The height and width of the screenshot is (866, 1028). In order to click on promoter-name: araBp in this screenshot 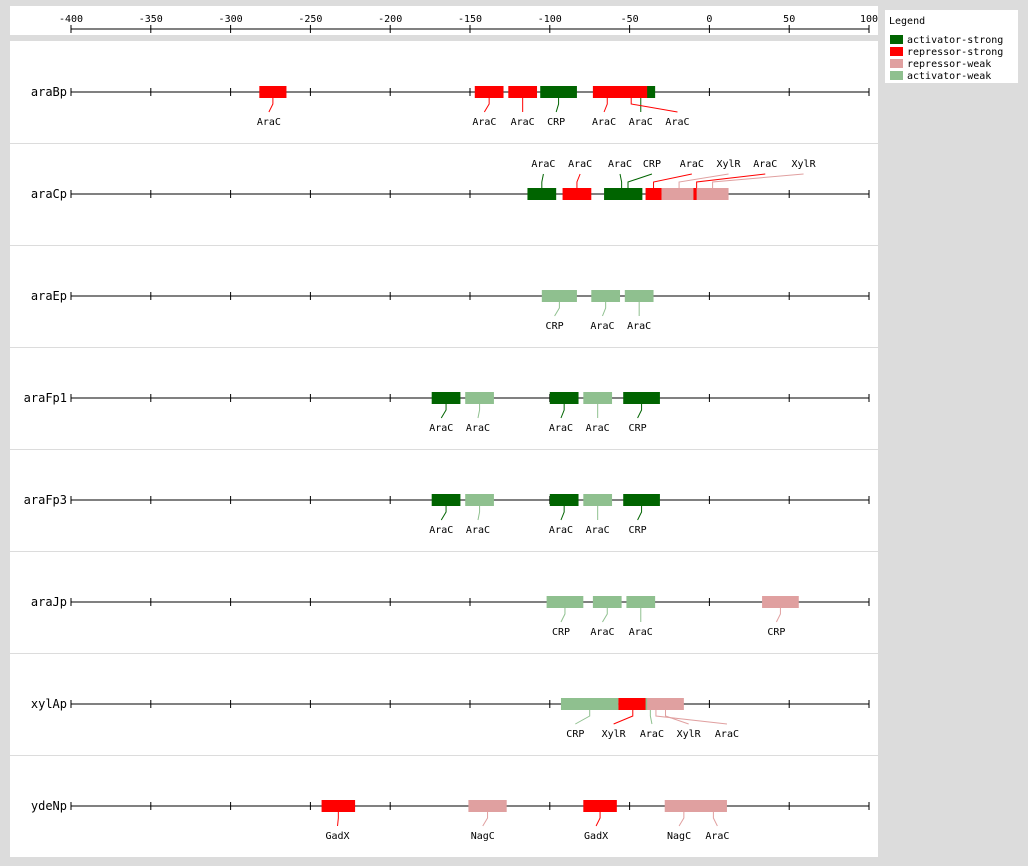, I will do `click(49, 92)`.